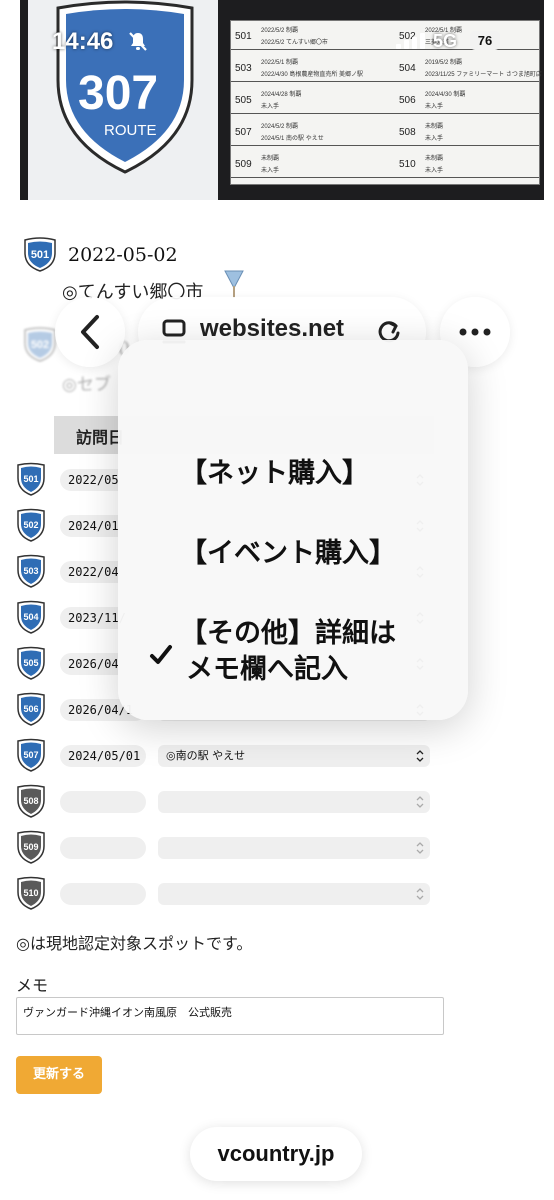 The image size is (554, 1200). I want to click on visit-date-header: 訪問日, so click(100, 437).